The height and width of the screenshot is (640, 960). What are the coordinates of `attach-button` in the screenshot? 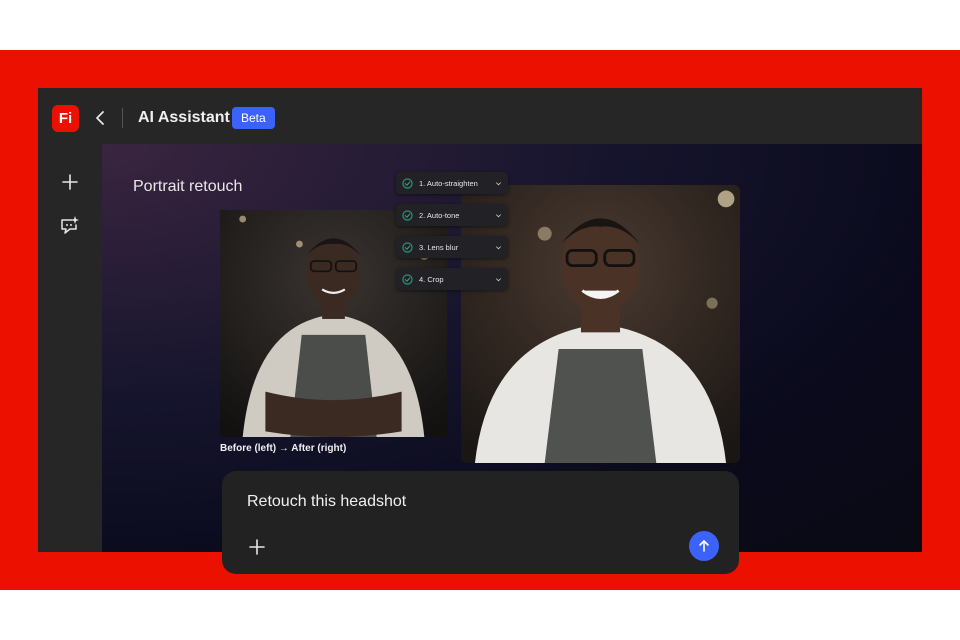 It's located at (257, 547).